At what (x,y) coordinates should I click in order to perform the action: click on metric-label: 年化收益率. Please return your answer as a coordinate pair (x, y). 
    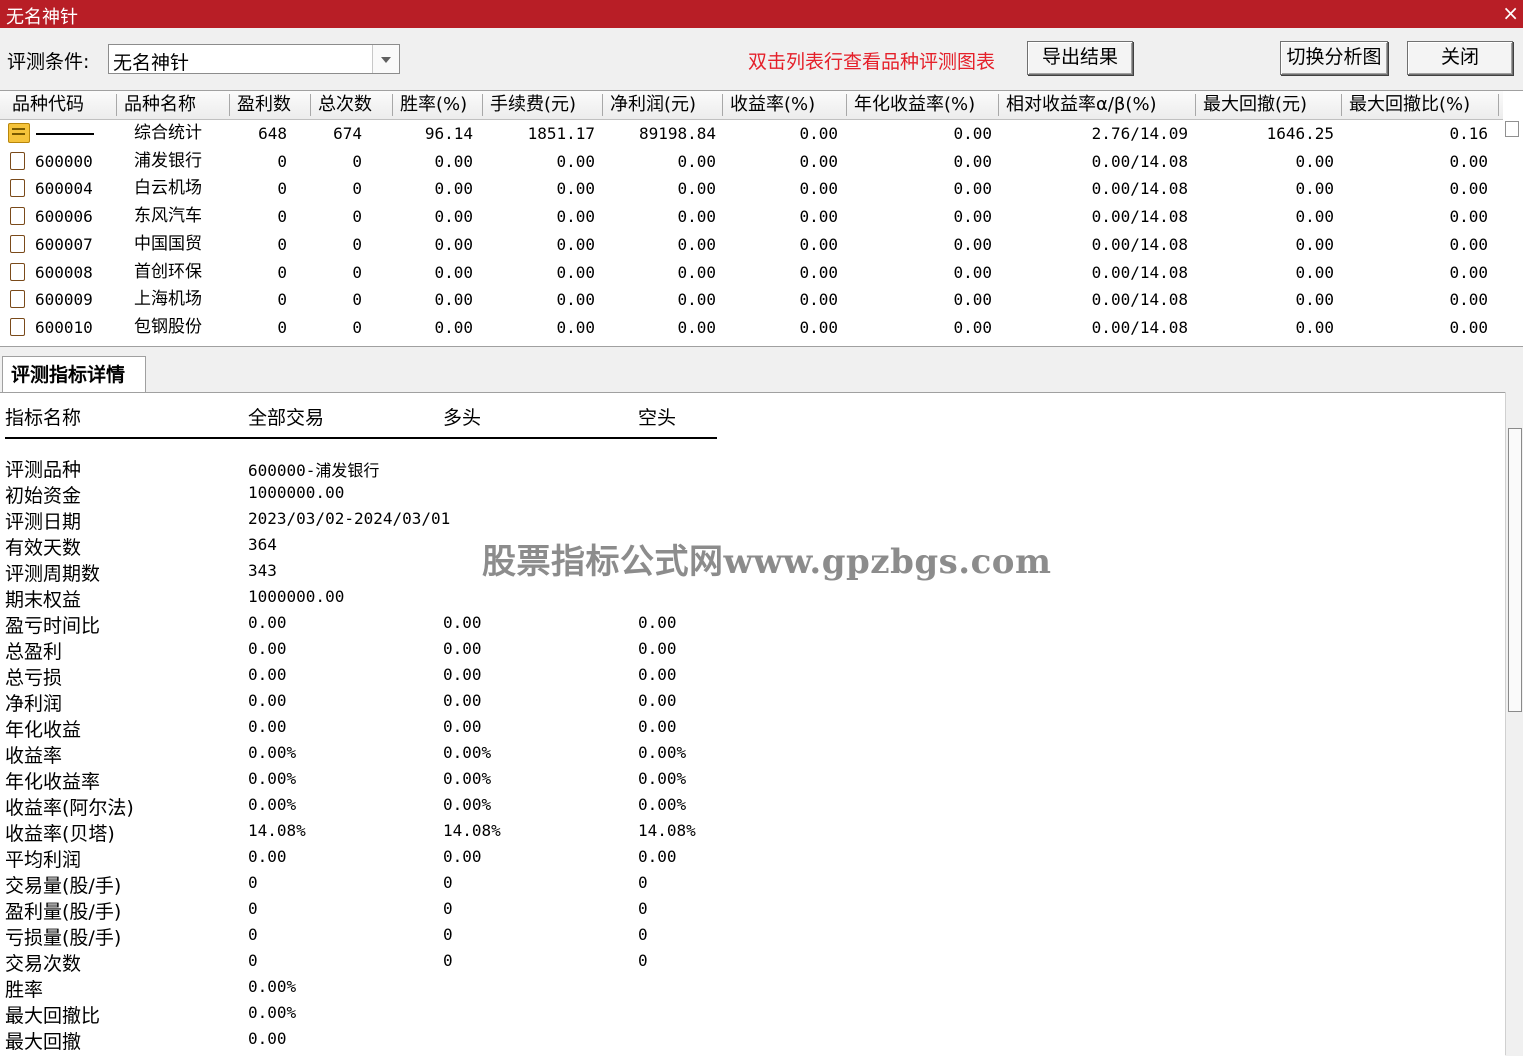
    Looking at the image, I should click on (53, 782).